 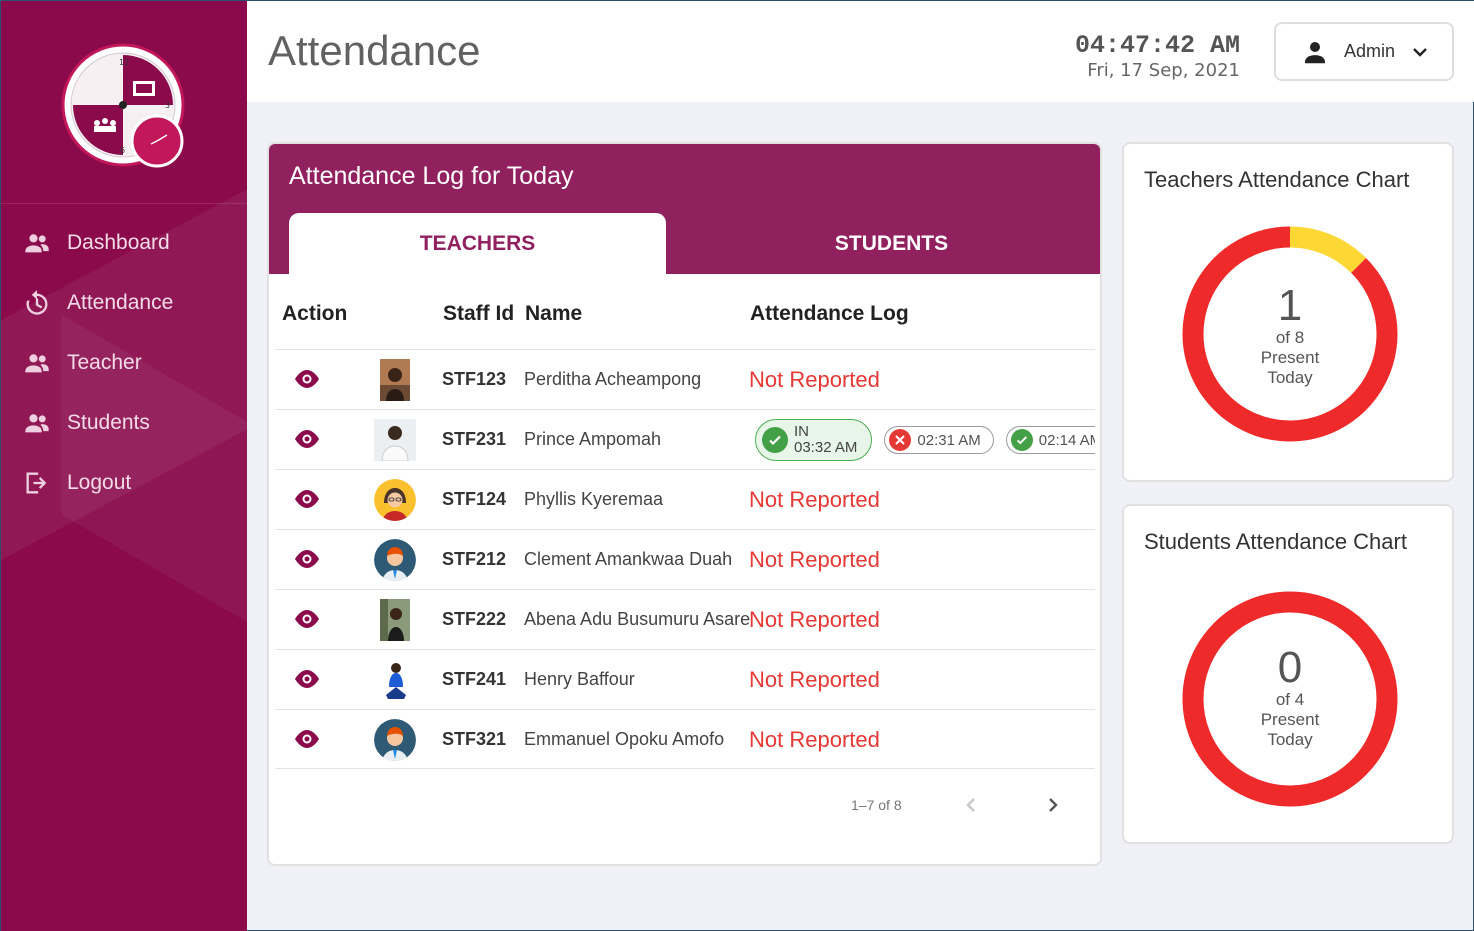 I want to click on sidebar-item-teacher: Teacher, so click(x=124, y=363).